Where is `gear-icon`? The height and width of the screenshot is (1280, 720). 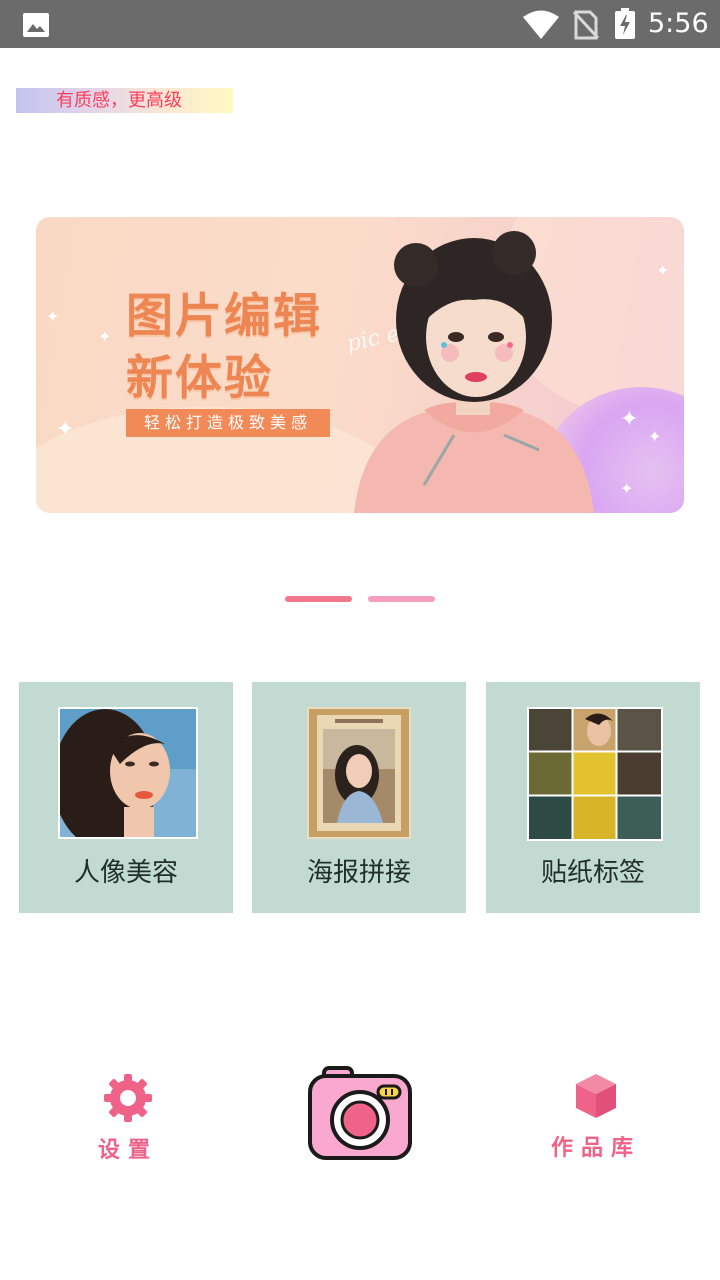
gear-icon is located at coordinates (128, 1098).